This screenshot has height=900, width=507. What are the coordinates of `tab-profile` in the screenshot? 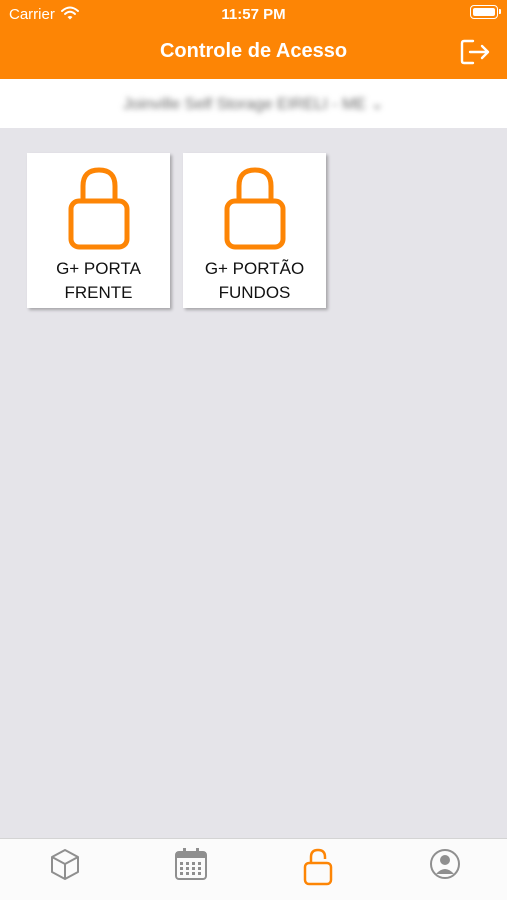 It's located at (445, 867).